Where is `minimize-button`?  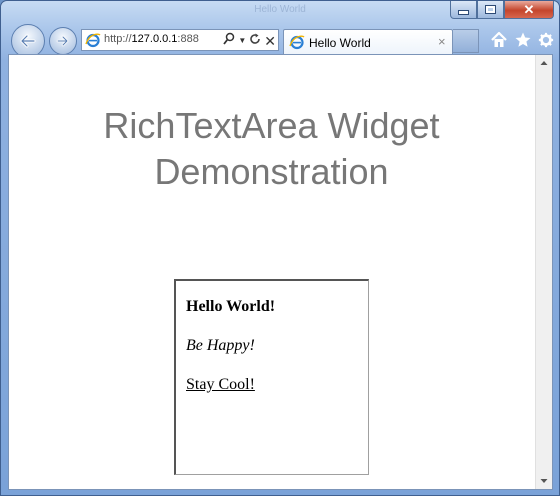 minimize-button is located at coordinates (463, 10).